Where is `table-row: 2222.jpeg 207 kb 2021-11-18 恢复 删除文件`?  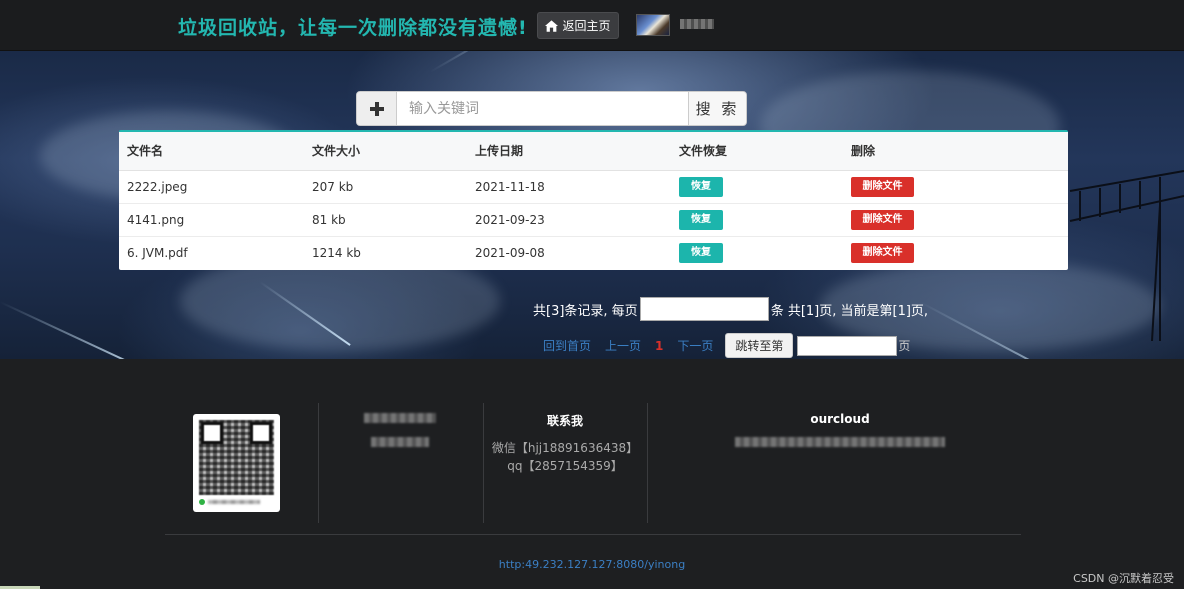
table-row: 2222.jpeg 207 kb 2021-11-18 恢复 删除文件 is located at coordinates (593, 187).